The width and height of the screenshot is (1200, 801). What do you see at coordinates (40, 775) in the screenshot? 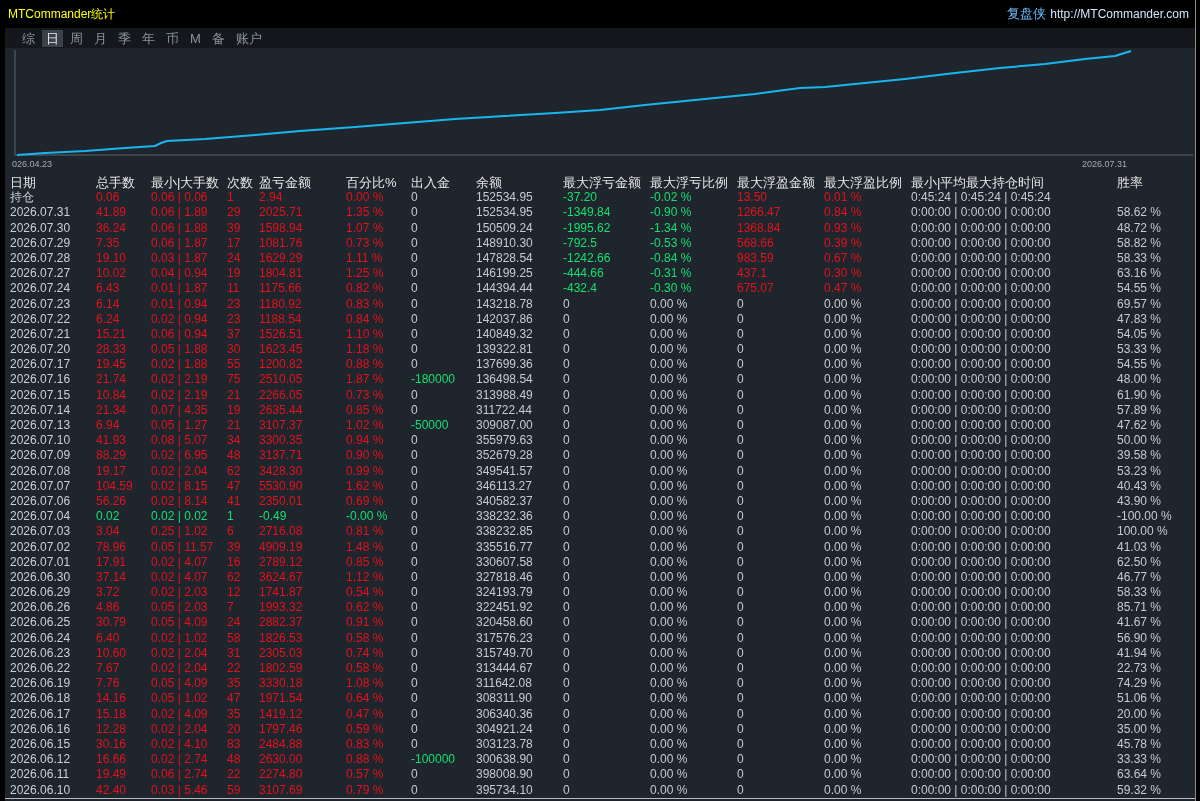
I see `table-cell-text: 2026.06.11` at bounding box center [40, 775].